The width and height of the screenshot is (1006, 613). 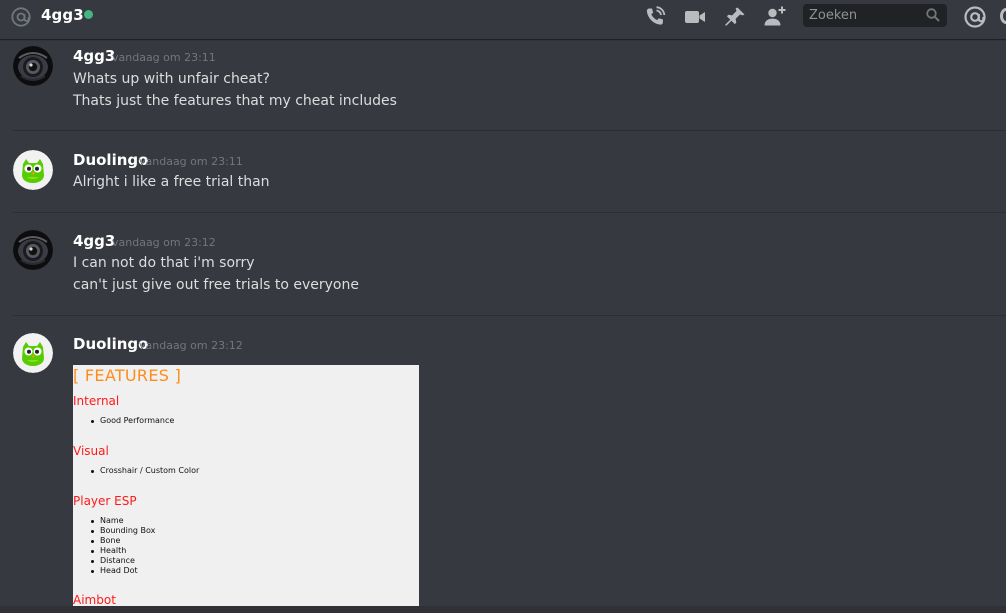 I want to click on feature-item: Crosshair / Custom Color, so click(x=145, y=470).